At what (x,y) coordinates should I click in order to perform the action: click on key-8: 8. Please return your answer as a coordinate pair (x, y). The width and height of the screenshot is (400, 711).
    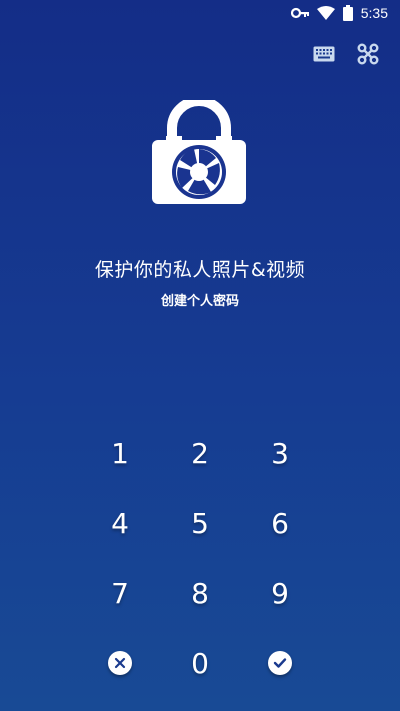
    Looking at the image, I should click on (200, 593).